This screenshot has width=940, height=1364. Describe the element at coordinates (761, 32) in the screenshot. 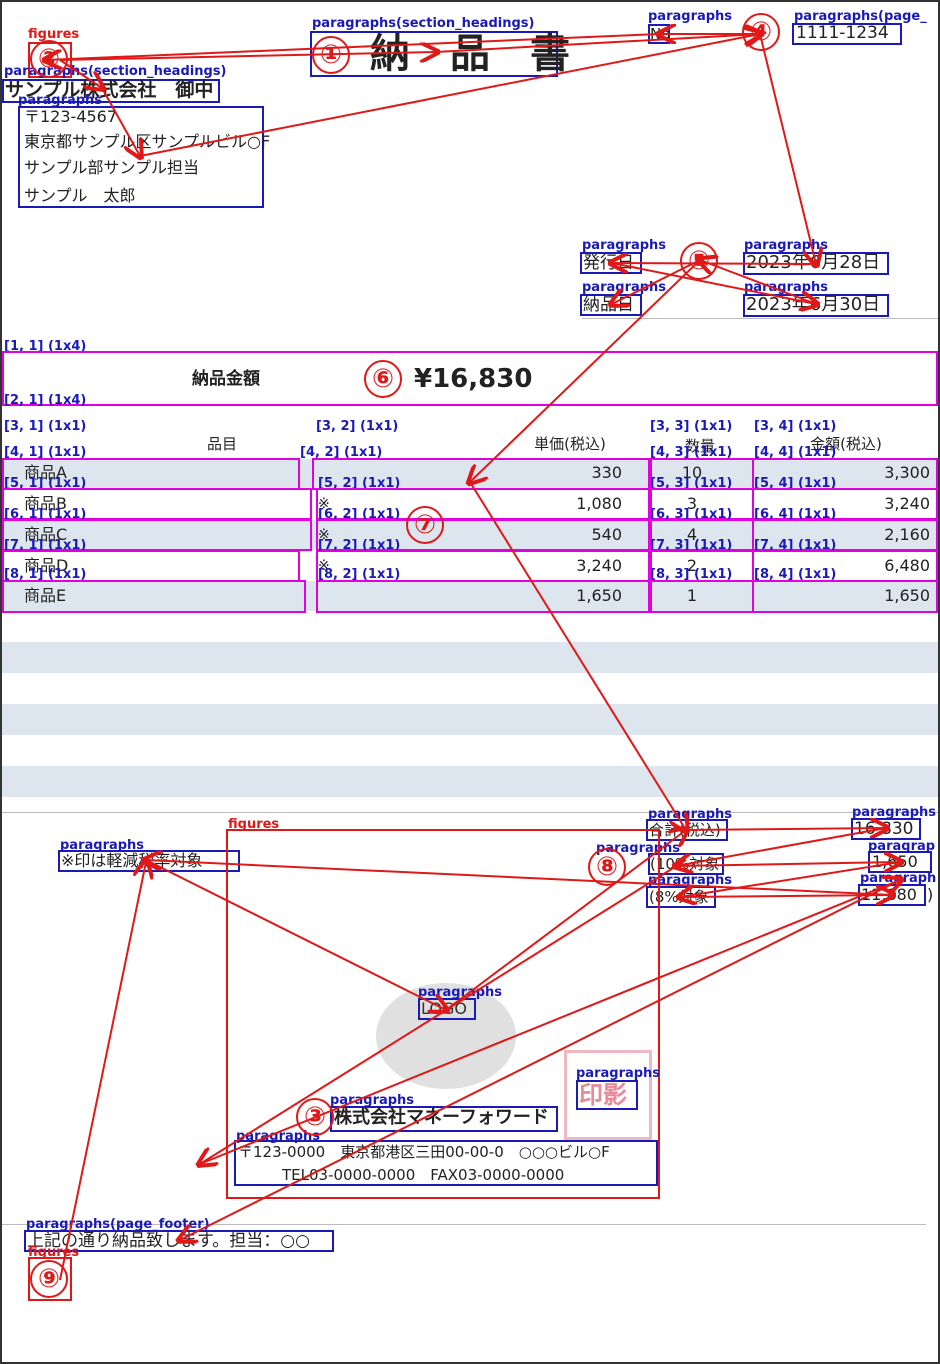

I see `order-number-4: ④` at that location.